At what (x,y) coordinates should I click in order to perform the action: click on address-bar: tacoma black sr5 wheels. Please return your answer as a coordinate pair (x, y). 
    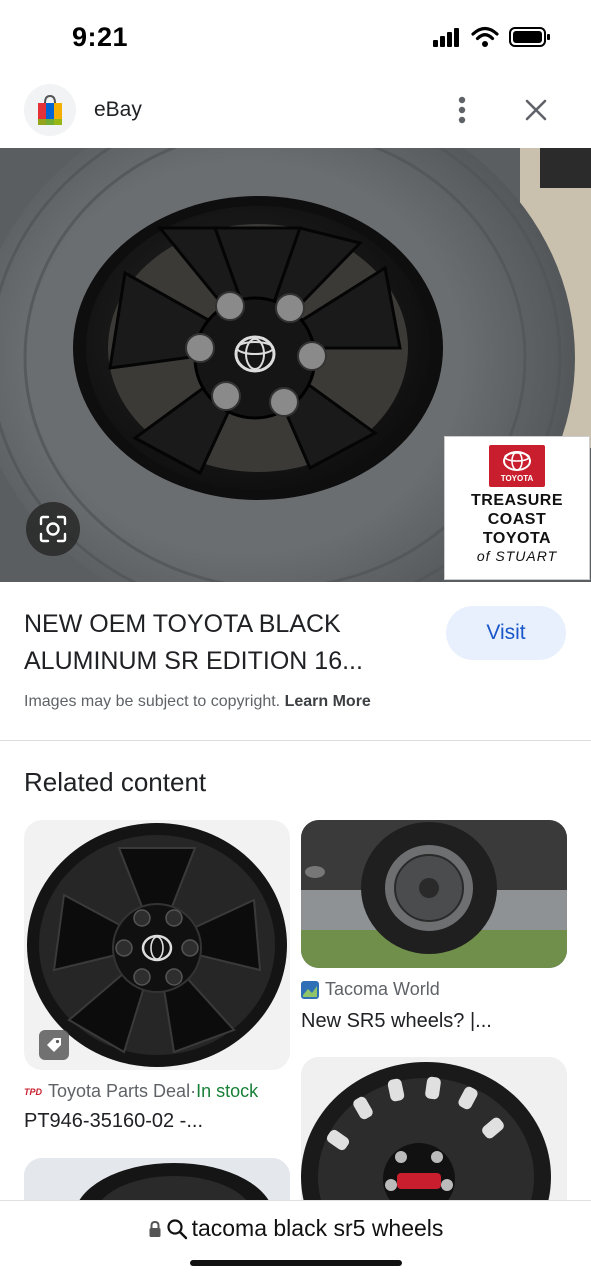
    Looking at the image, I should click on (295, 1228).